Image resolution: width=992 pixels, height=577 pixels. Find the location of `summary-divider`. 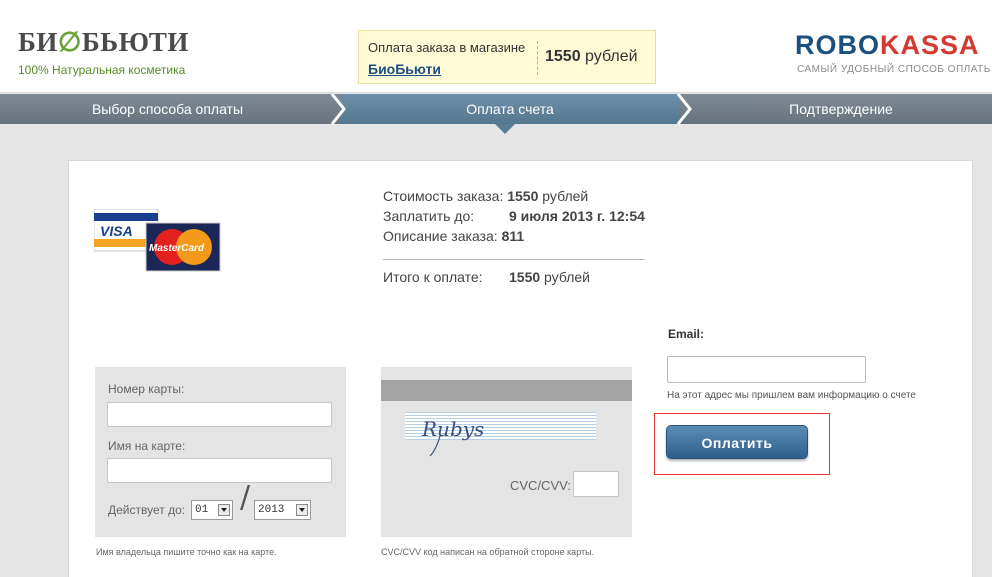

summary-divider is located at coordinates (514, 259).